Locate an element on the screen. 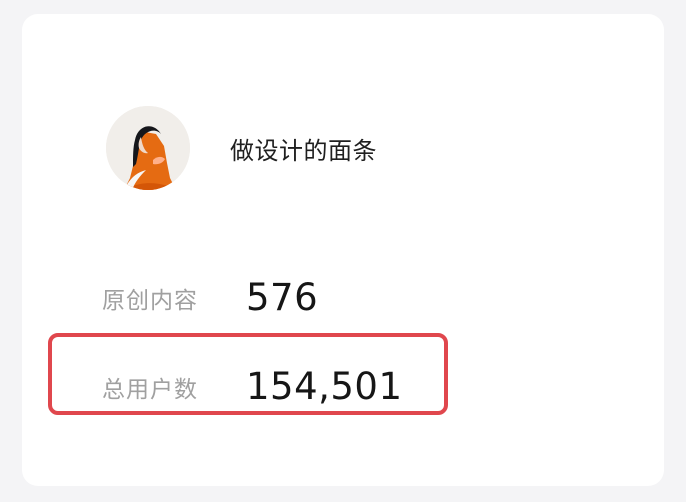 Image resolution: width=686 pixels, height=502 pixels. profile-header: 做设计的面条 is located at coordinates (241, 148).